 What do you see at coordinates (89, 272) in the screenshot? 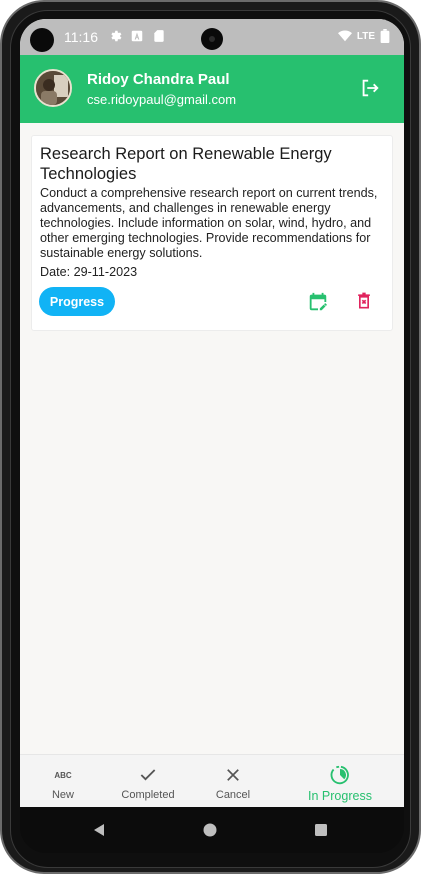
I see `task-date: Date: 29-11-2023` at bounding box center [89, 272].